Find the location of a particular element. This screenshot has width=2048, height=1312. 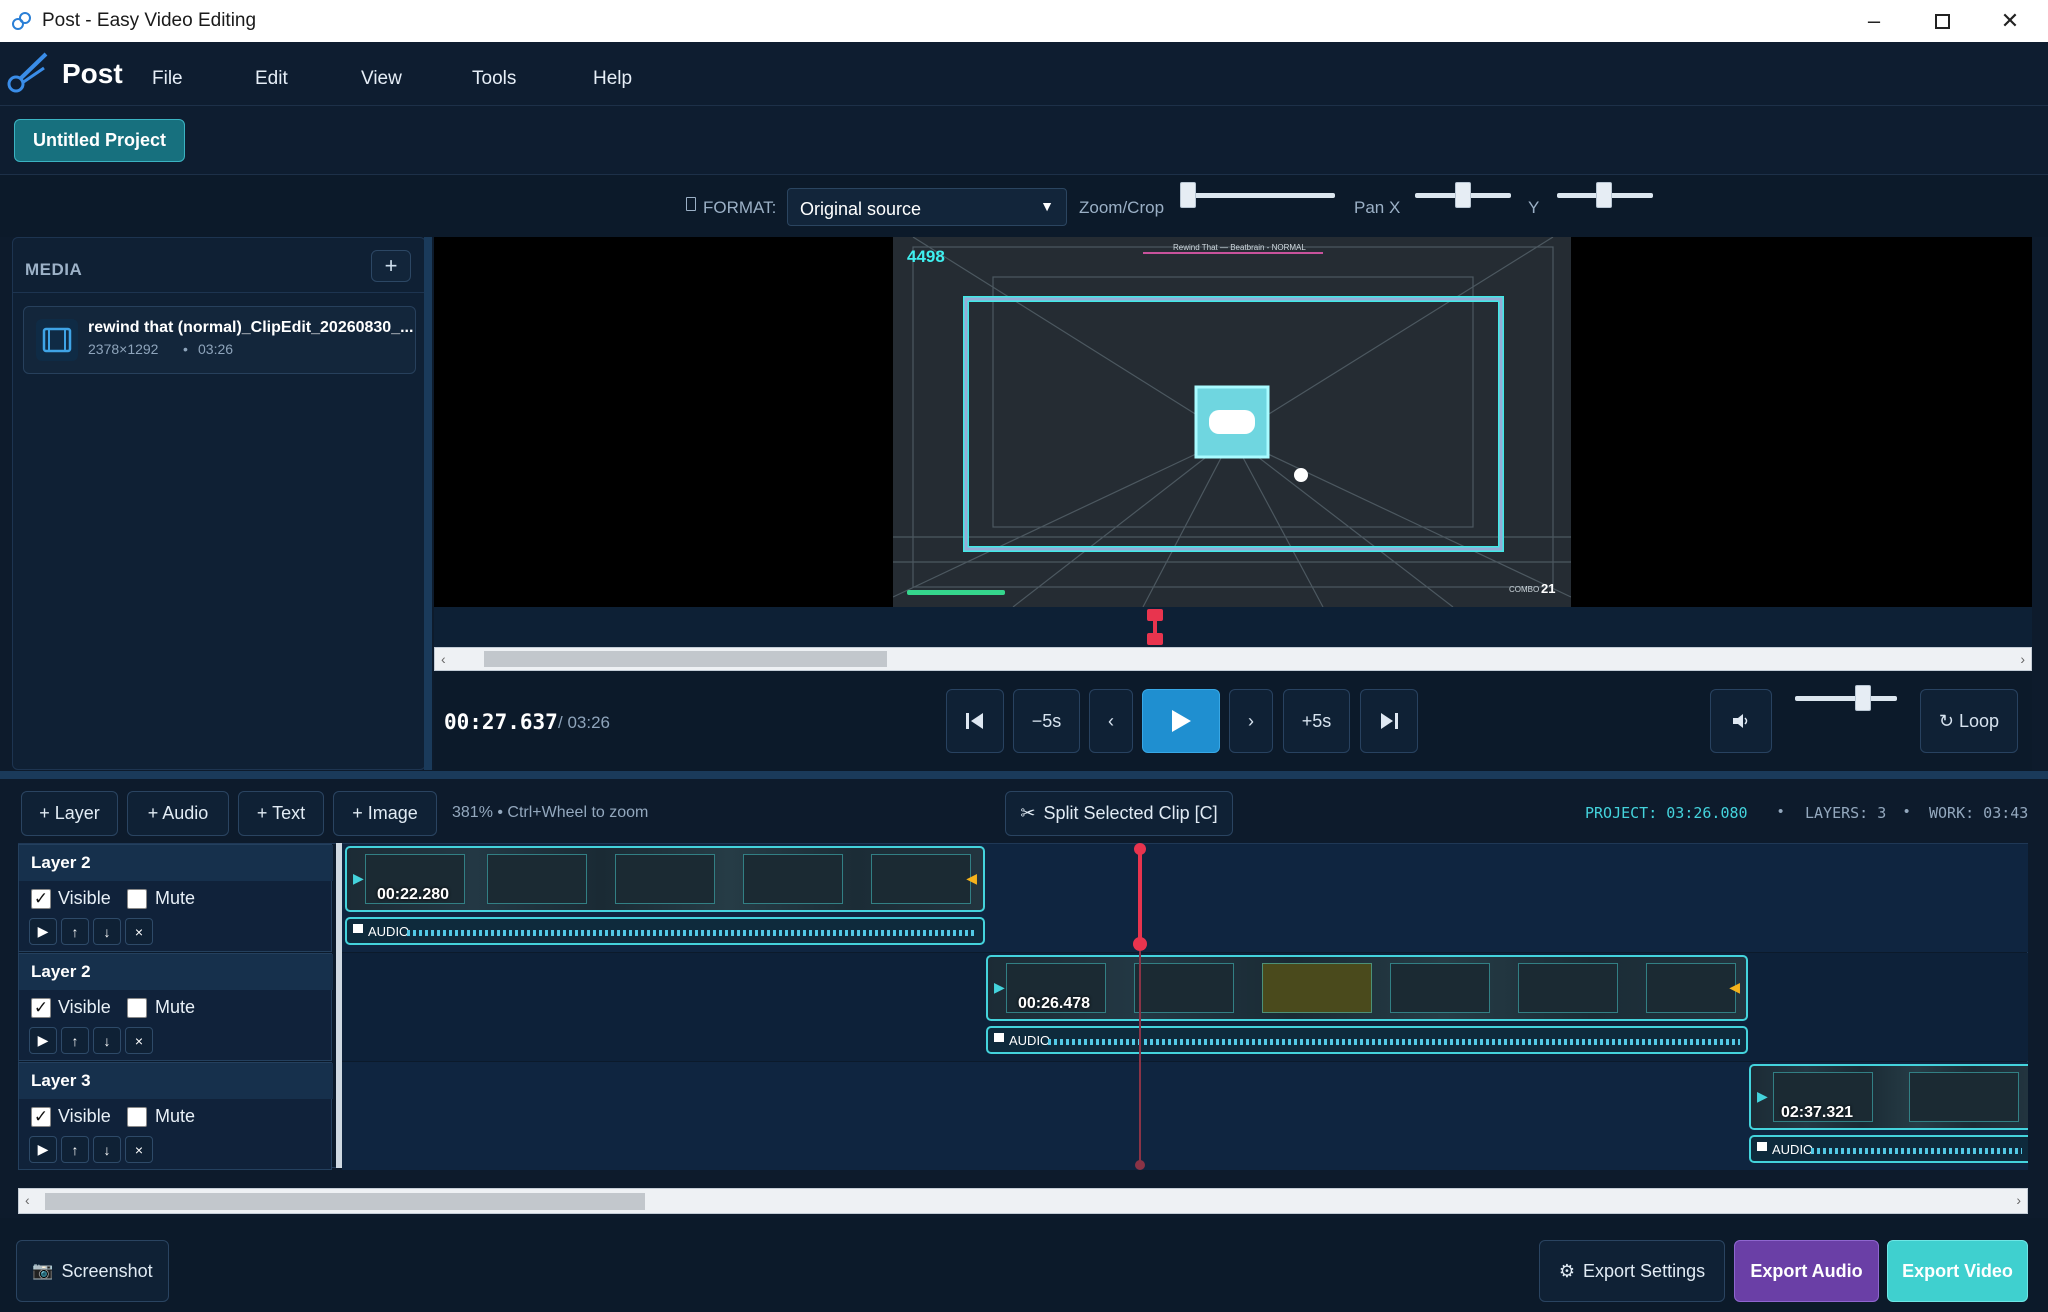

menu-view: View is located at coordinates (381, 79).